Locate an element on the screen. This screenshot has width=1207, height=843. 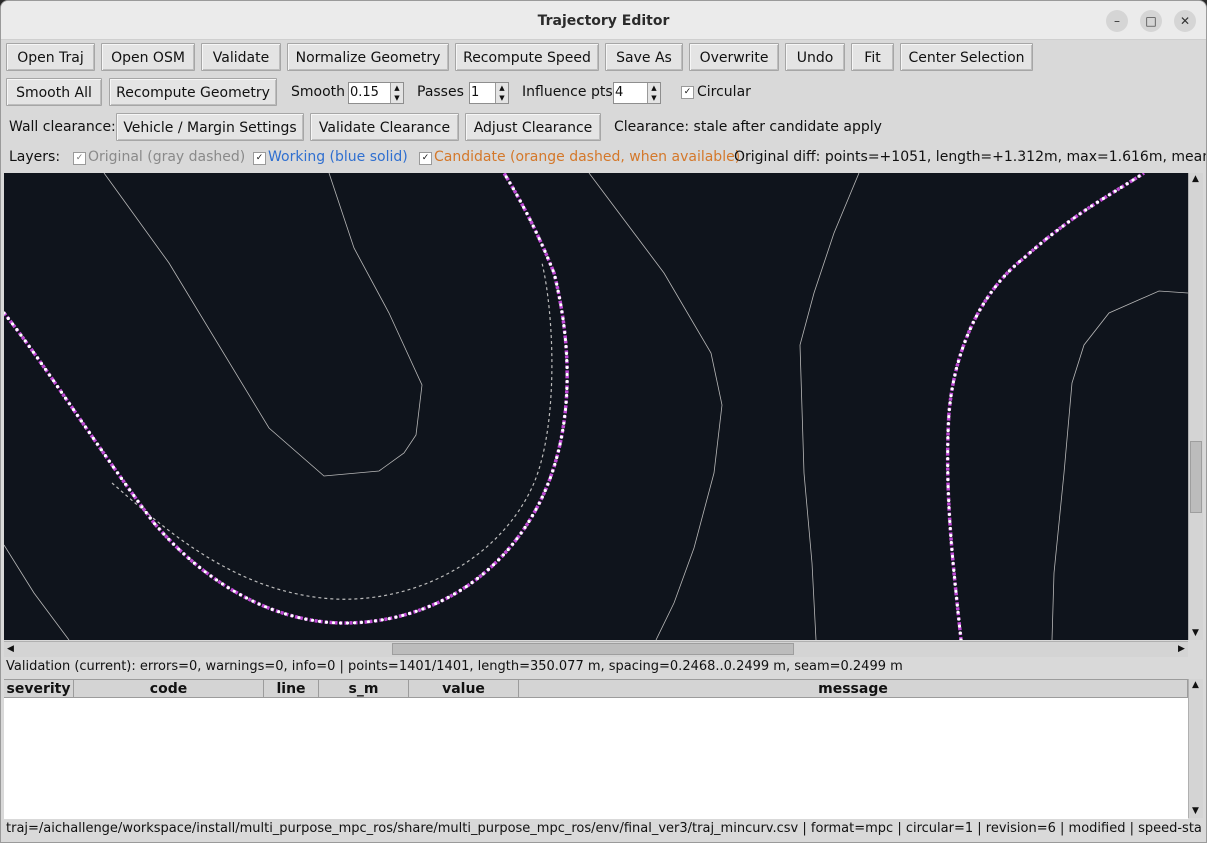
column-header-line: line is located at coordinates (291, 689).